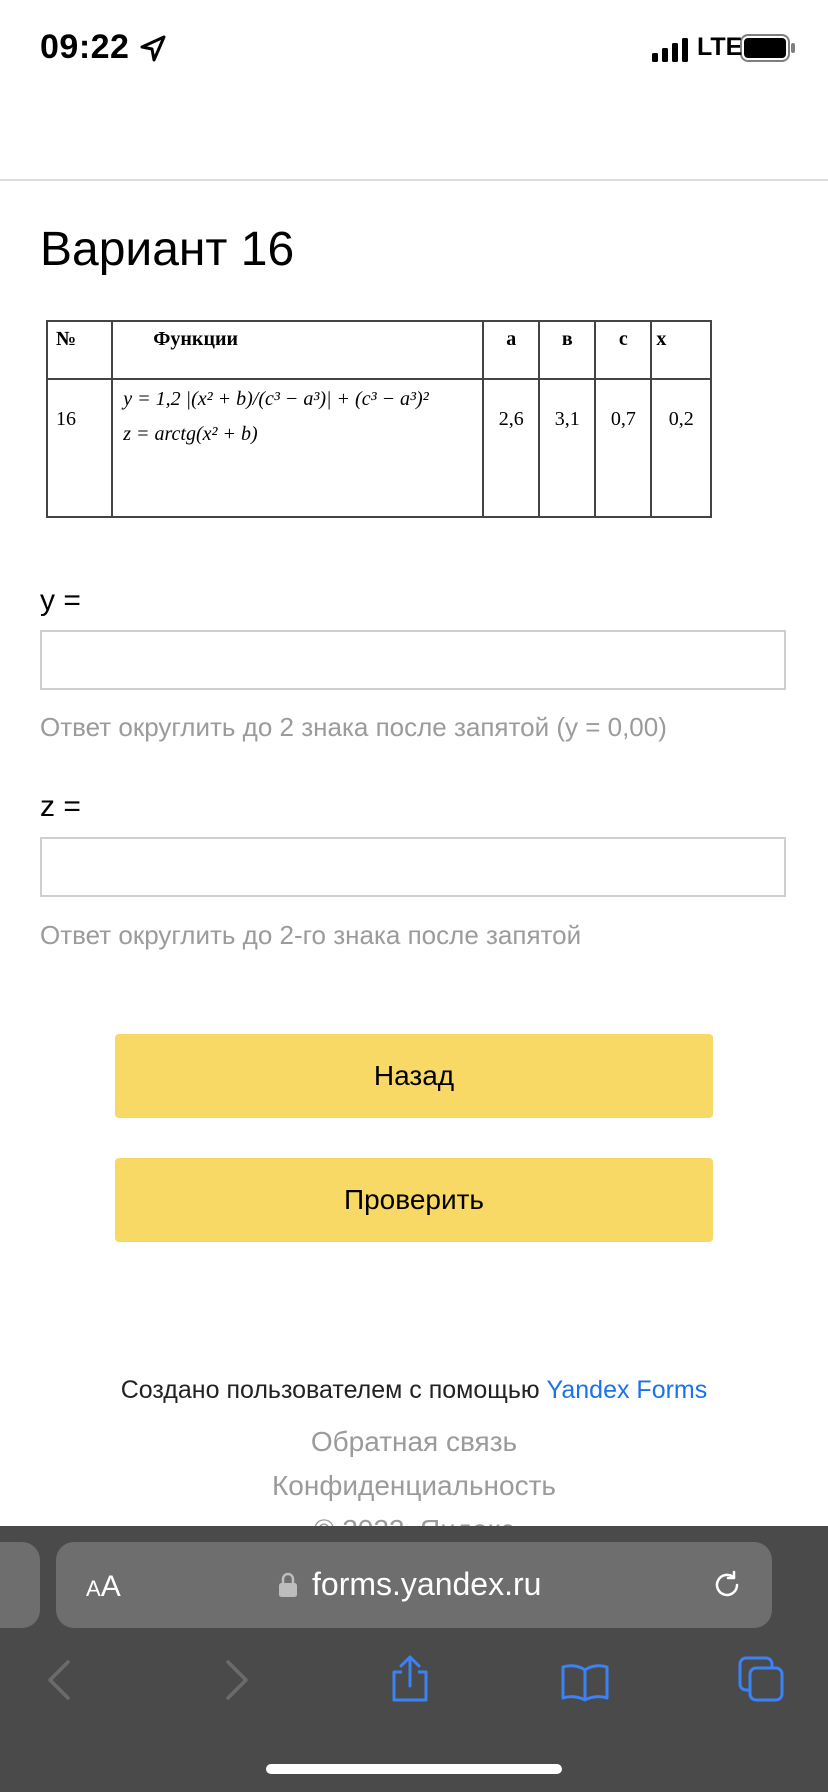  I want to click on page-title: Вариант 16, so click(167, 249).